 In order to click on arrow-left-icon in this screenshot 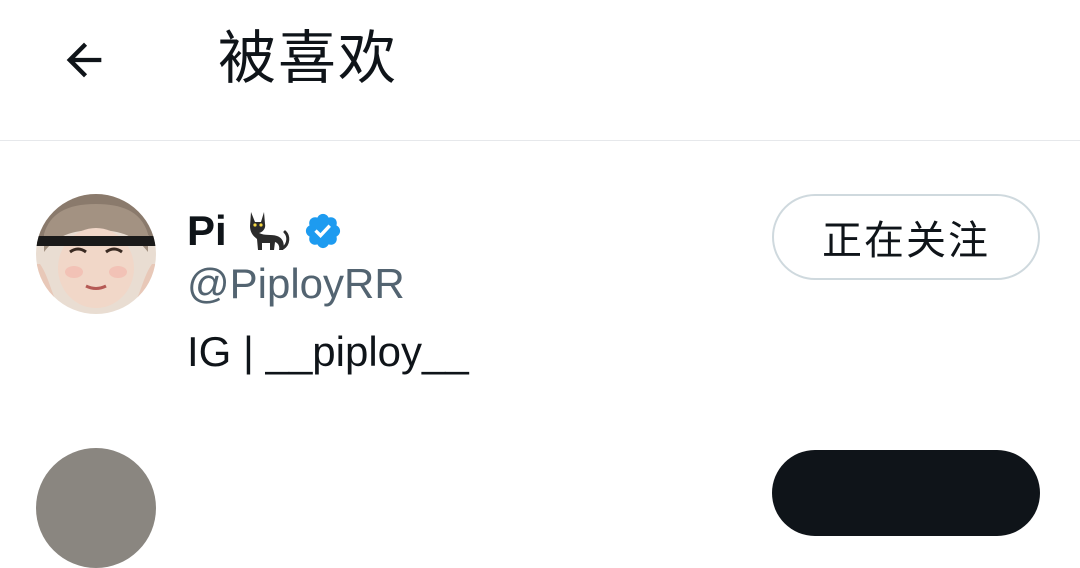, I will do `click(84, 60)`.